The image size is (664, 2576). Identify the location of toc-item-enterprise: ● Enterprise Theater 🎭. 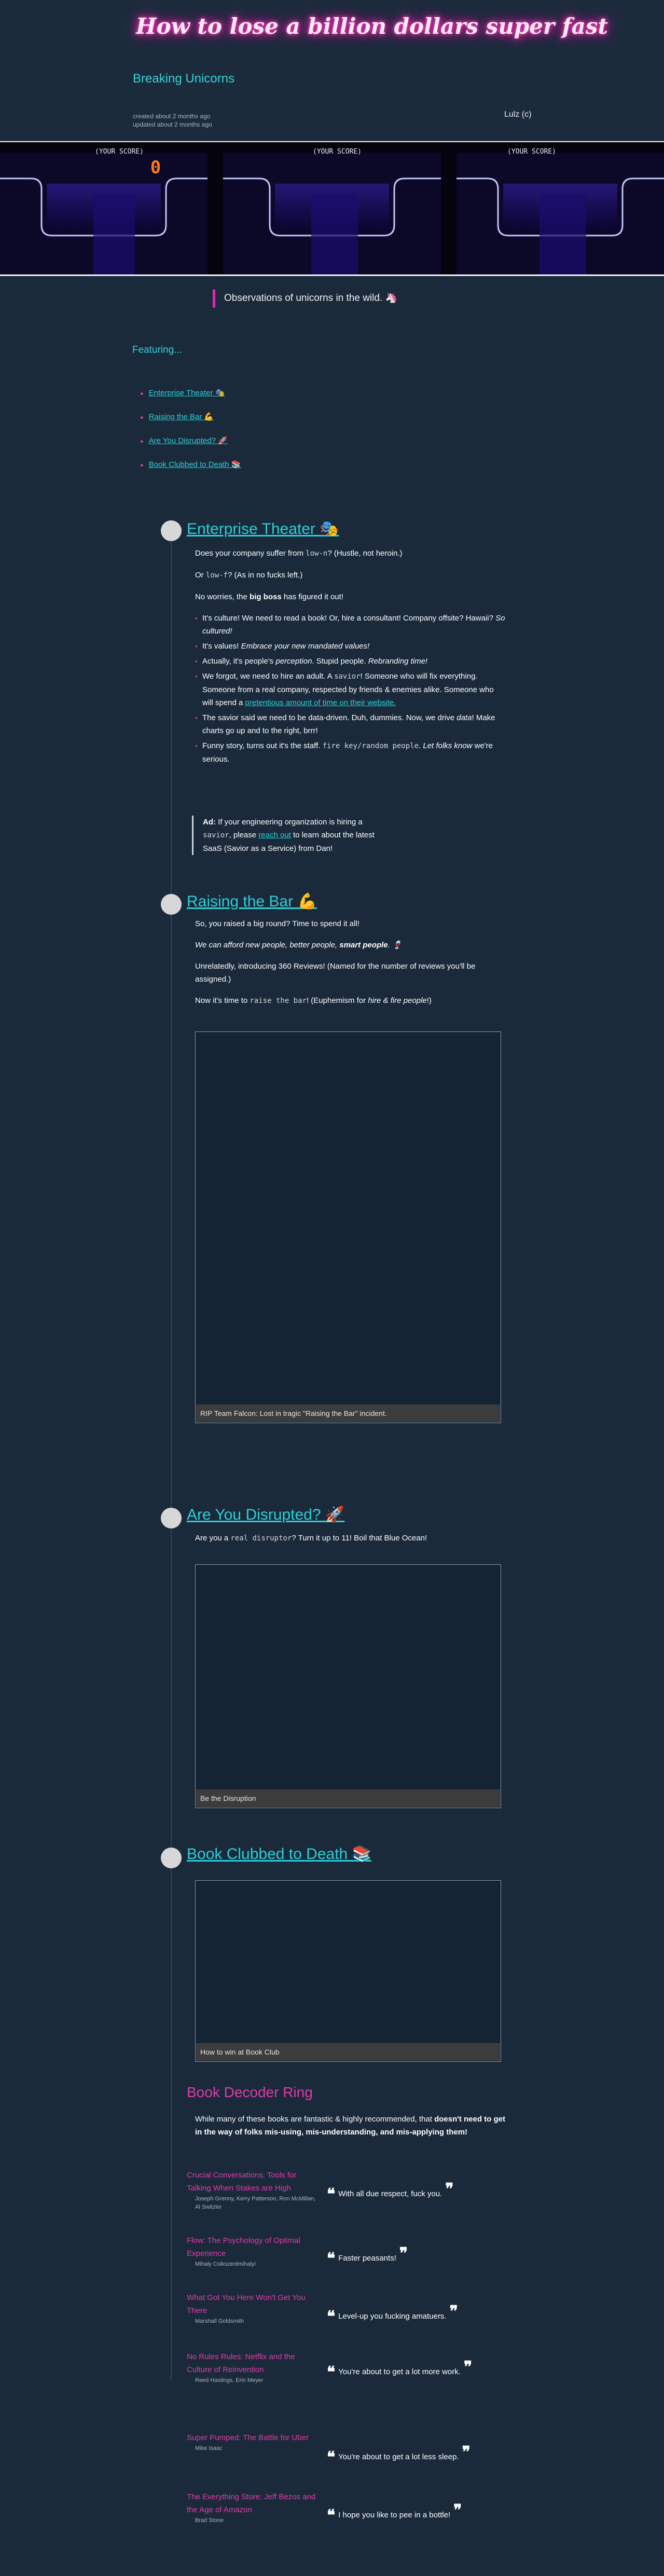
(190, 400).